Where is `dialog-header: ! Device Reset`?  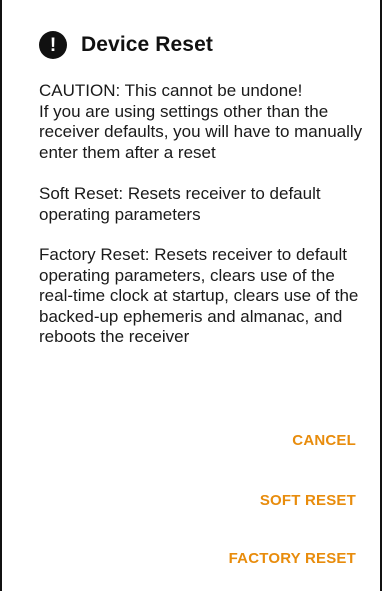
dialog-header: ! Device Reset is located at coordinates (126, 45).